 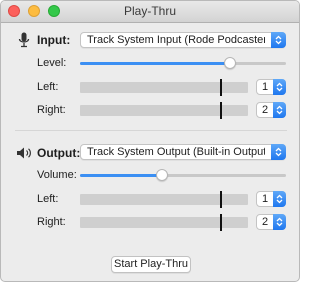 I want to click on input-left-peak-indicator, so click(x=221, y=87).